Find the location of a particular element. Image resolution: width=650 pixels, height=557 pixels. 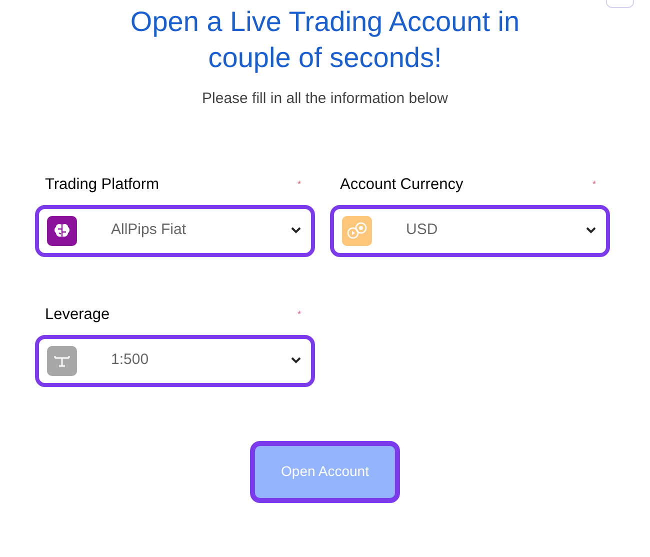

field-label: Leverage is located at coordinates (77, 314).